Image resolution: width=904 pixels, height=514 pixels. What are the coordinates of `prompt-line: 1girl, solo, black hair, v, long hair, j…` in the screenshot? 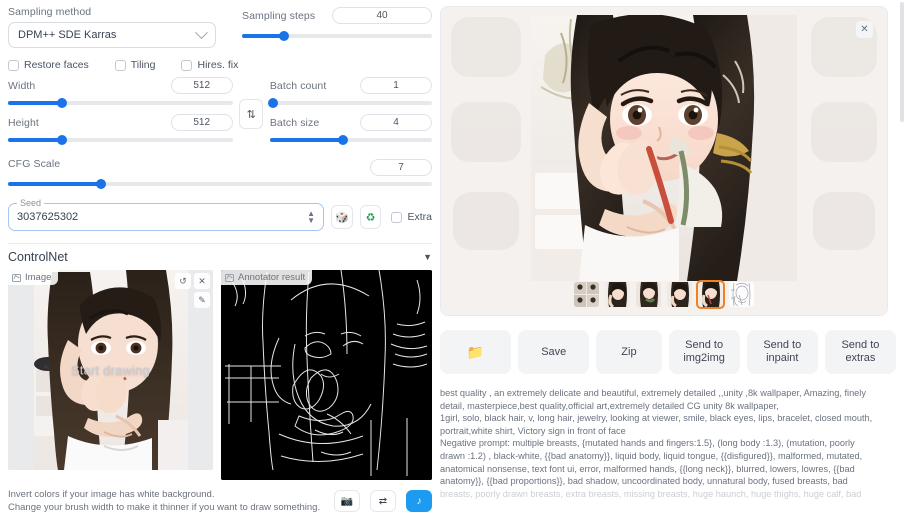 It's located at (656, 418).